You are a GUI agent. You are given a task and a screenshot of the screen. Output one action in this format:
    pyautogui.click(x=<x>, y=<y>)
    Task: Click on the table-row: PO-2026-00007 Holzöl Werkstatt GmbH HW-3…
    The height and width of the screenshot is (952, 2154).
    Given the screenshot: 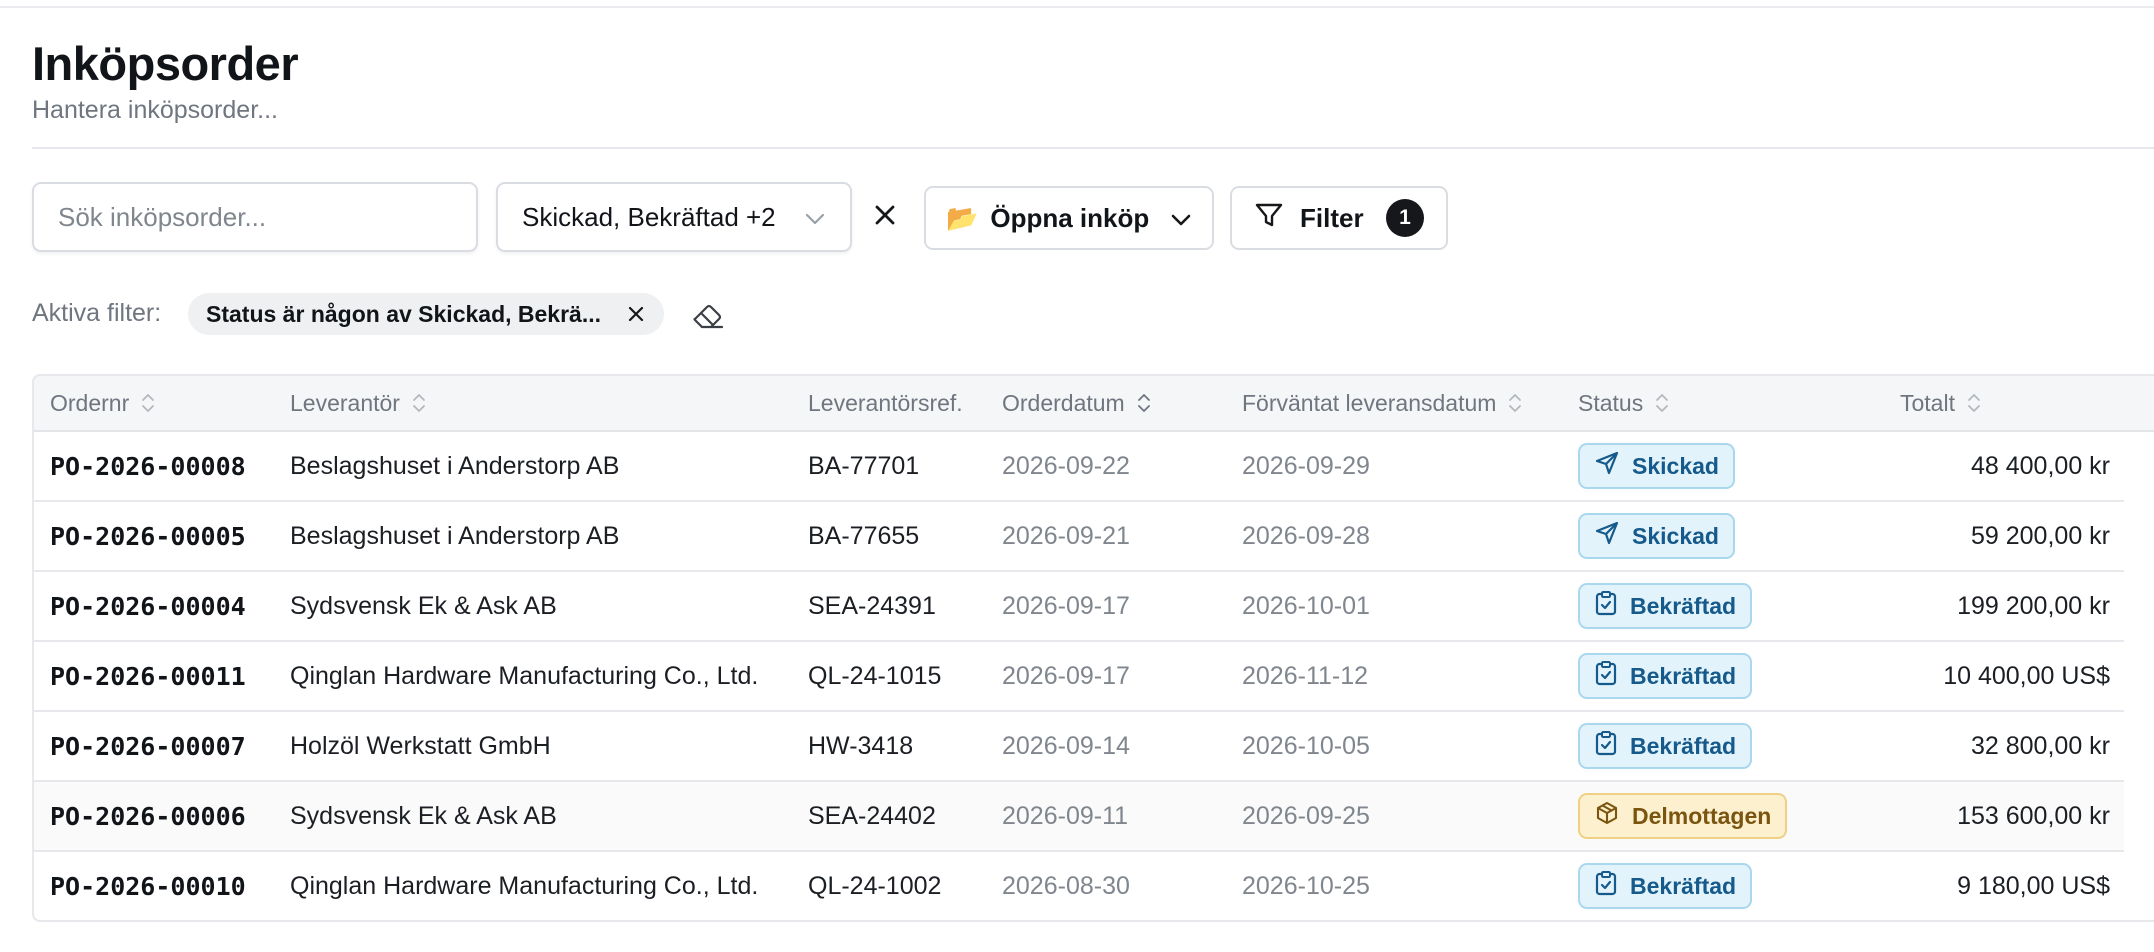 What is the action you would take?
    pyautogui.click(x=1079, y=747)
    